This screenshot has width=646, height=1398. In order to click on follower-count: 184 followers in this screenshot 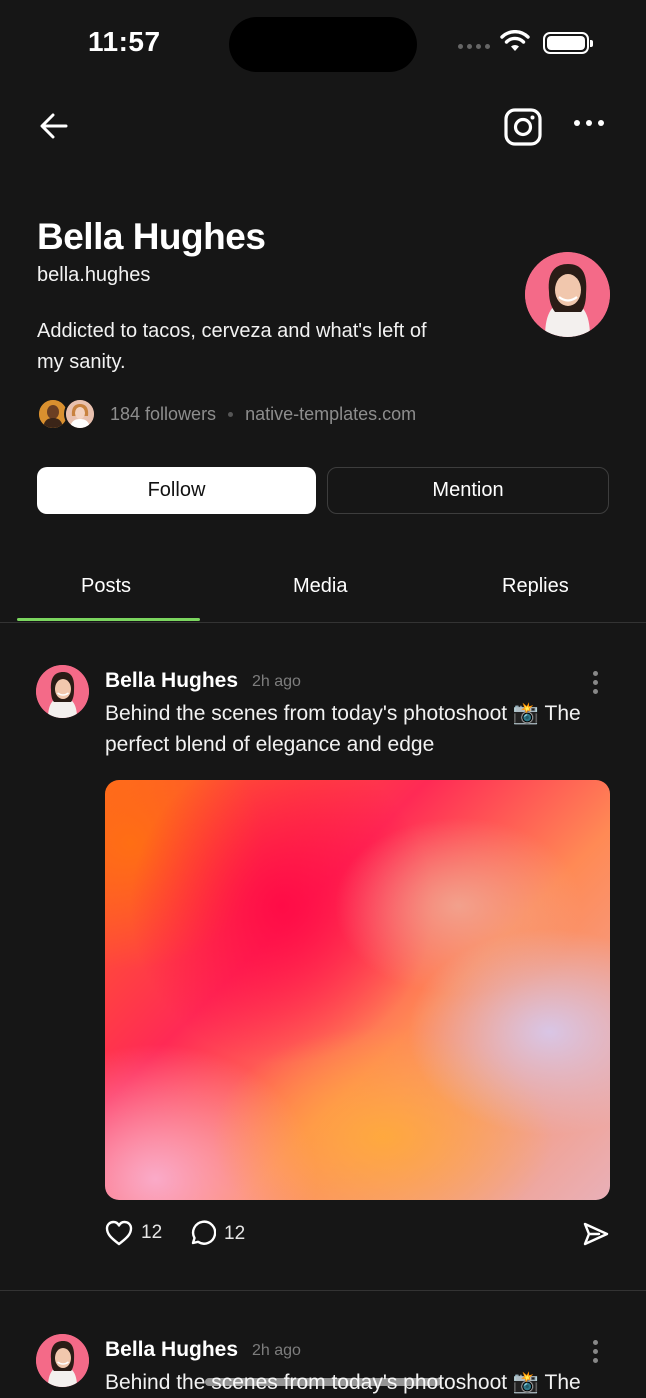, I will do `click(163, 414)`.